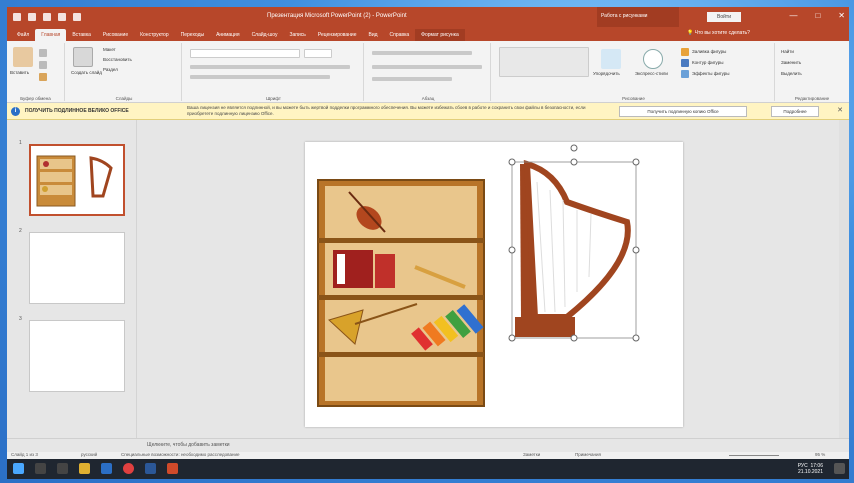 The height and width of the screenshot is (483, 854). Describe the element at coordinates (245, 53) in the screenshot. I see `font-name-dropdown` at that location.